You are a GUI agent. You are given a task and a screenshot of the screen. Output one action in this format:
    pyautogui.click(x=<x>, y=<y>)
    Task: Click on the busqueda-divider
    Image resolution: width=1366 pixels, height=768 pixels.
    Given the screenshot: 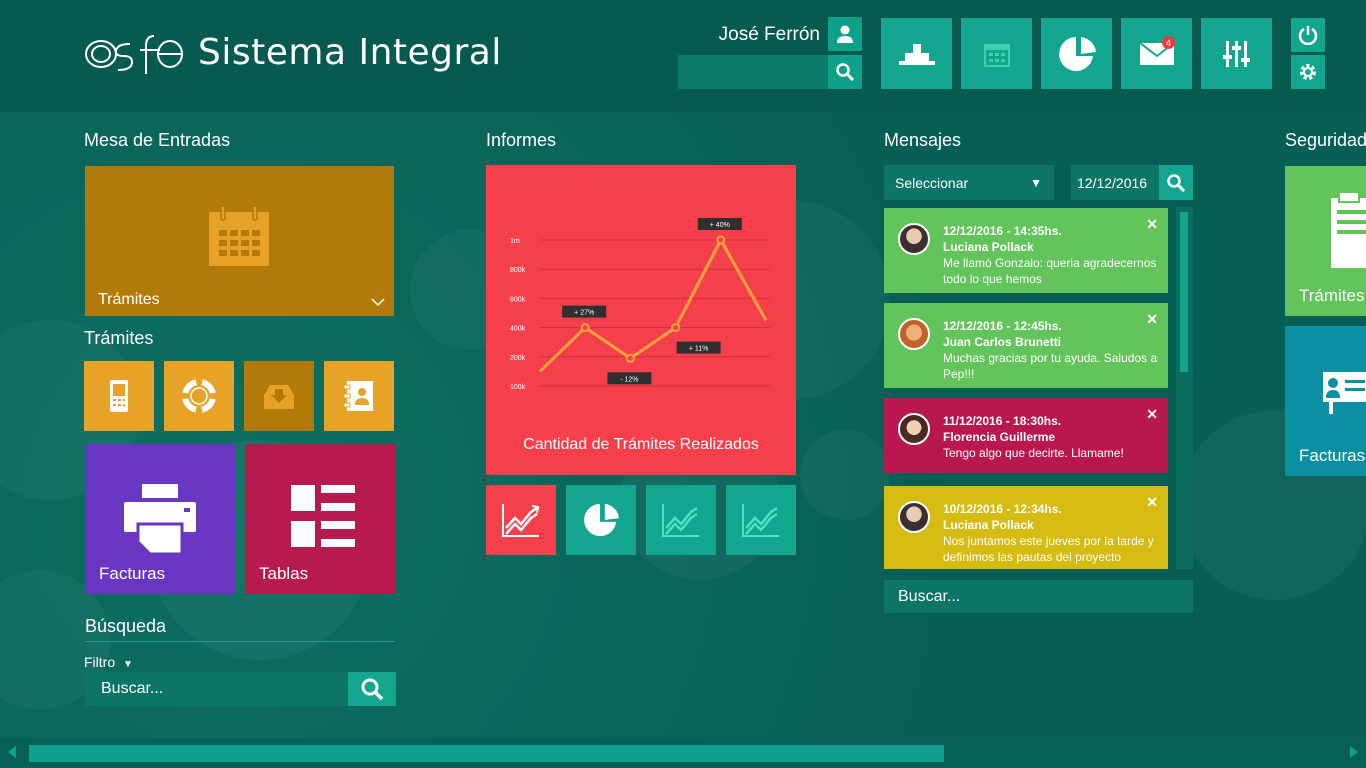 What is the action you would take?
    pyautogui.click(x=240, y=641)
    